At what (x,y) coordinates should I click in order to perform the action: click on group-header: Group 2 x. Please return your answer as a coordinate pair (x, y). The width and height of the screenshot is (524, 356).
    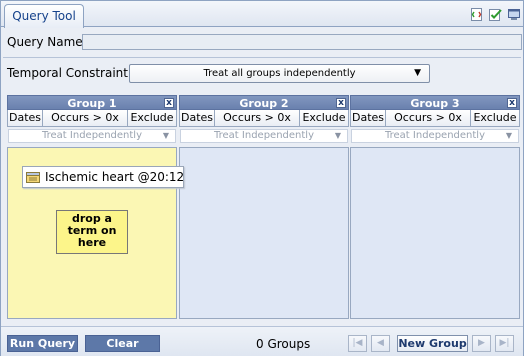
    Looking at the image, I should click on (264, 102).